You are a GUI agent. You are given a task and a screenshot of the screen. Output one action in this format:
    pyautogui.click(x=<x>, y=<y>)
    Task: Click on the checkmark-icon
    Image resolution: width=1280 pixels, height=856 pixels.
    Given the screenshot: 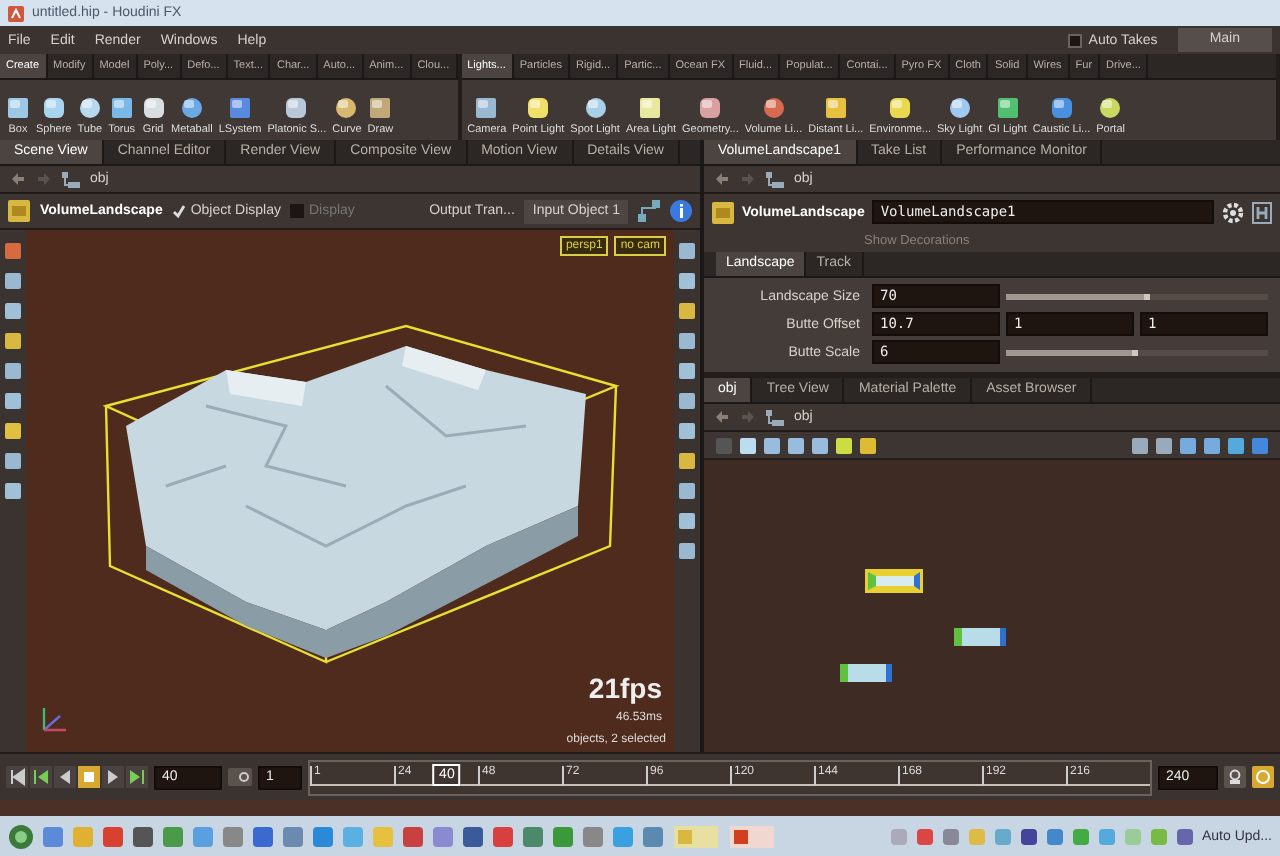 What is the action you would take?
    pyautogui.click(x=179, y=211)
    